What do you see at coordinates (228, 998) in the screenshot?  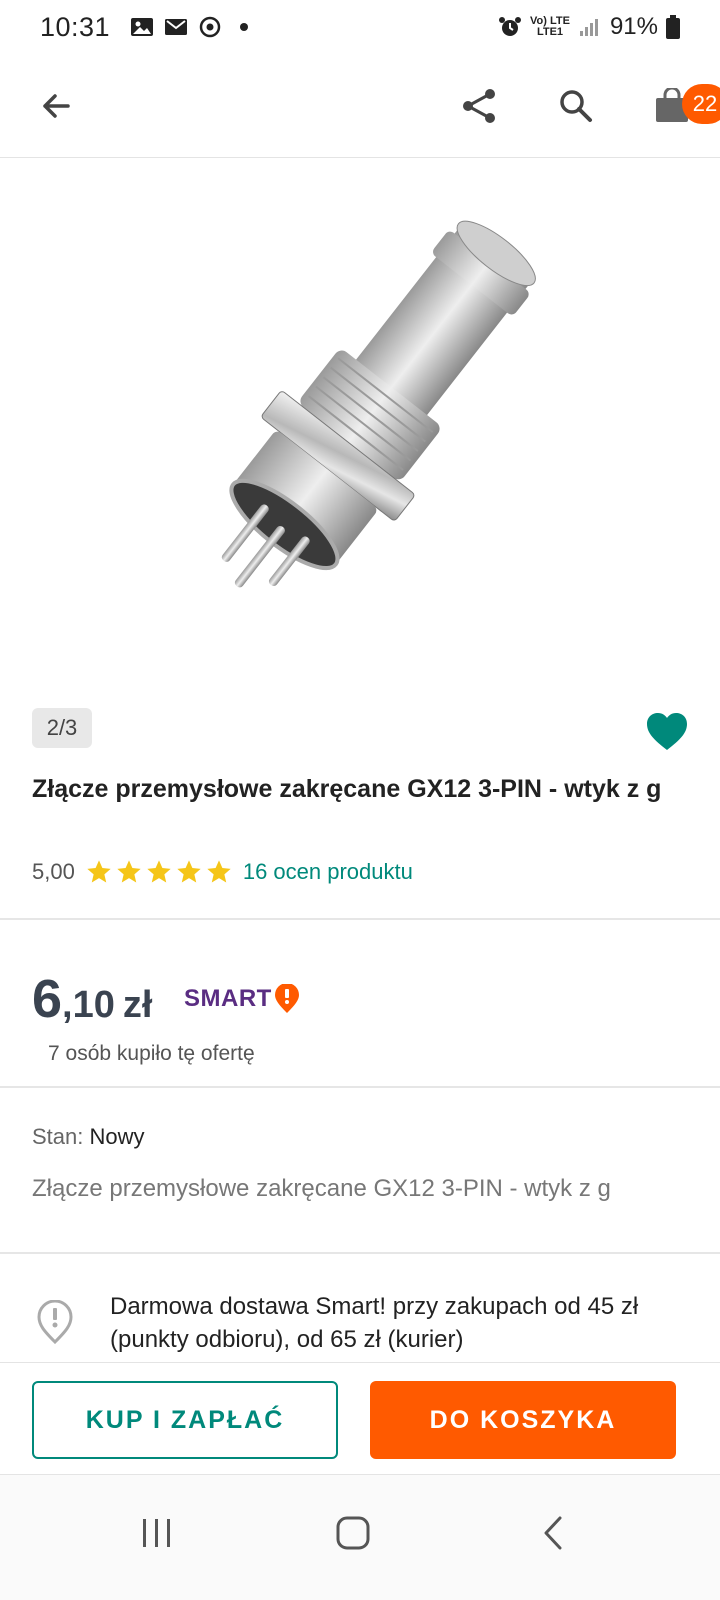 I see `smart-label: SMART` at bounding box center [228, 998].